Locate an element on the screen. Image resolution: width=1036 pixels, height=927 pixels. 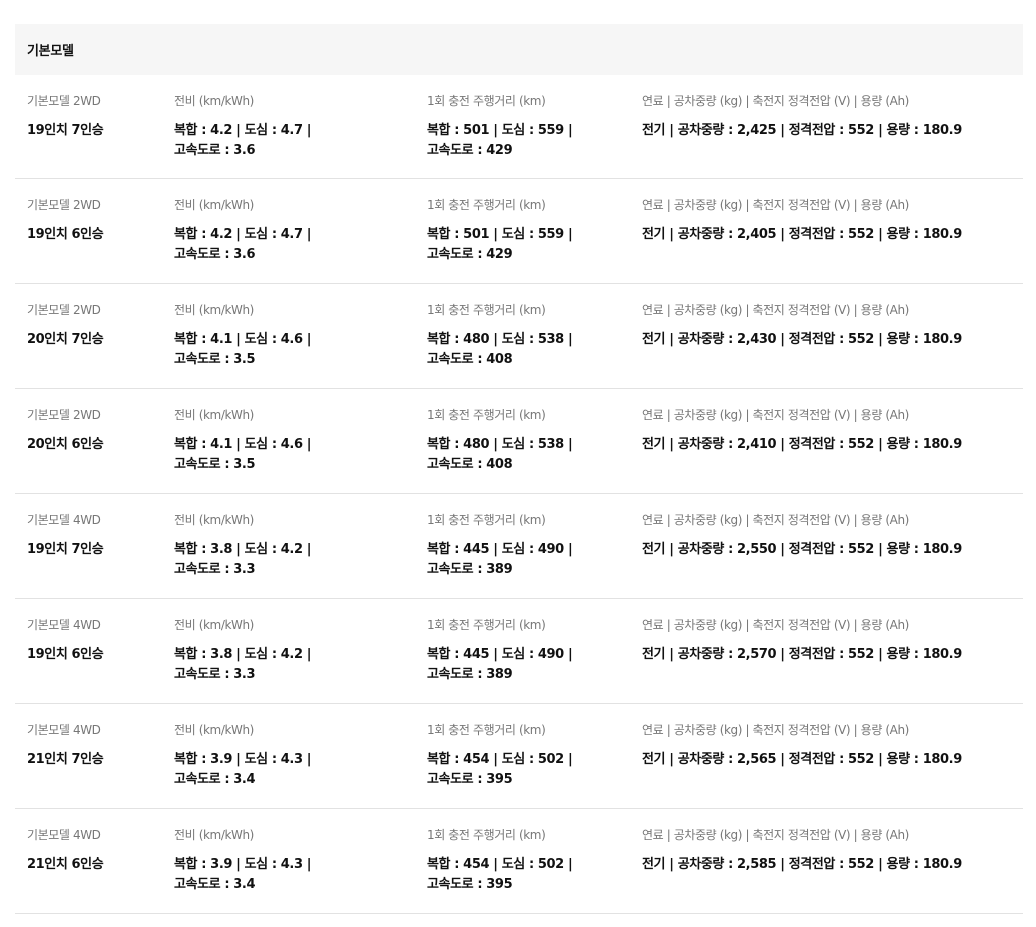
range-value: 복합 : 454 | 도심 : 502 | 고속도로 : 395 is located at coordinates (532, 874).